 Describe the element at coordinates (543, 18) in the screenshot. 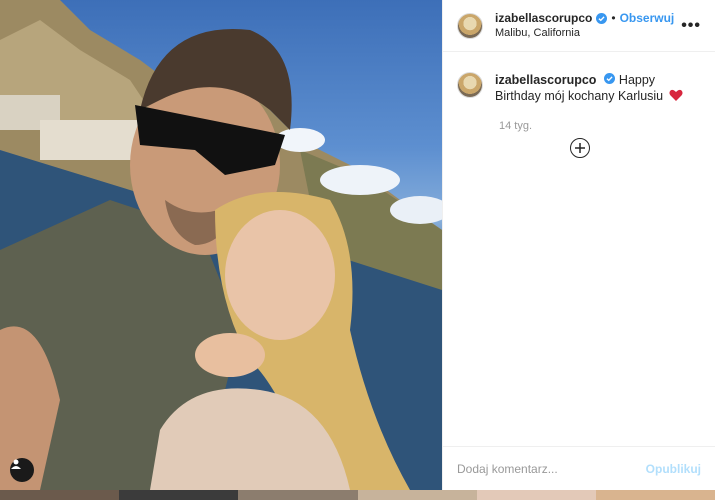

I see `username-link: izabellascorupco` at that location.